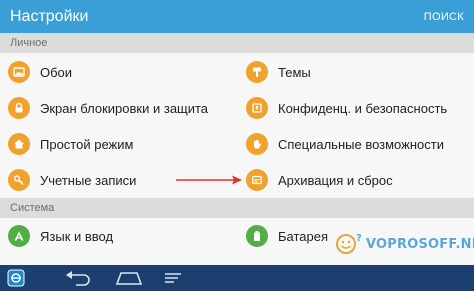 This screenshot has height=291, width=474. Describe the element at coordinates (87, 144) in the screenshot. I see `setting-label: Простой режим` at that location.